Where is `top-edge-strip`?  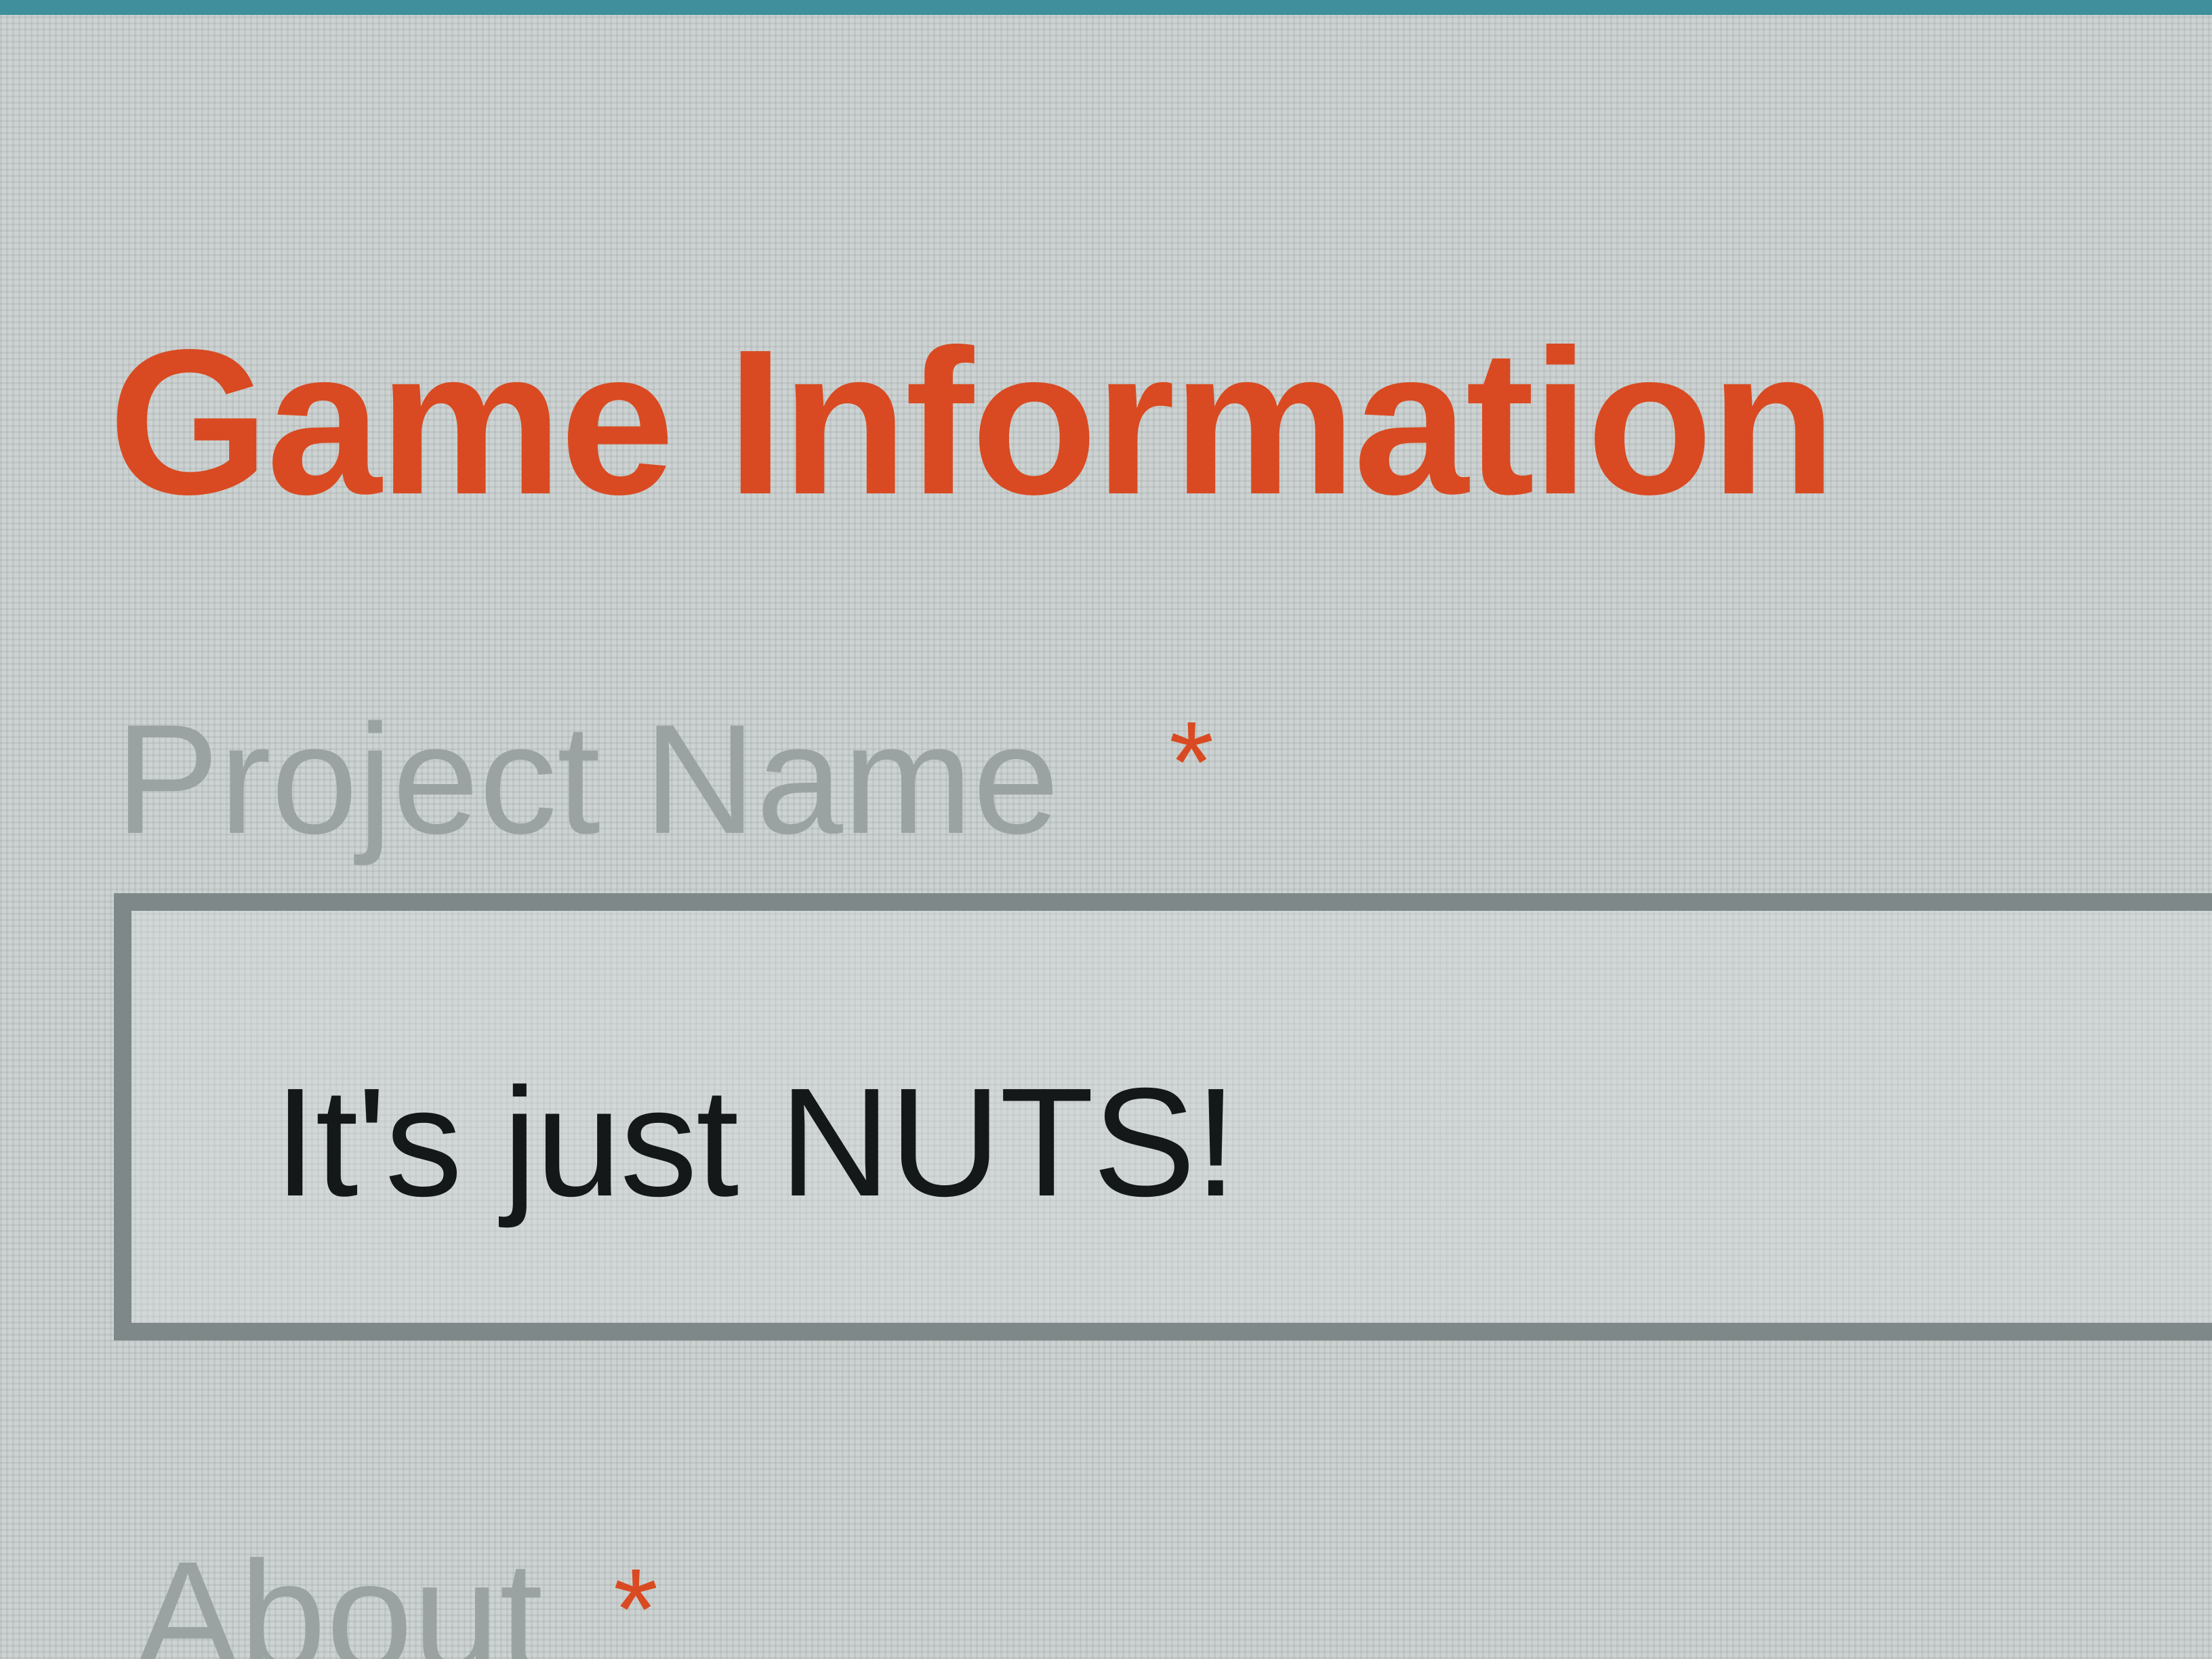
top-edge-strip is located at coordinates (1106, 7).